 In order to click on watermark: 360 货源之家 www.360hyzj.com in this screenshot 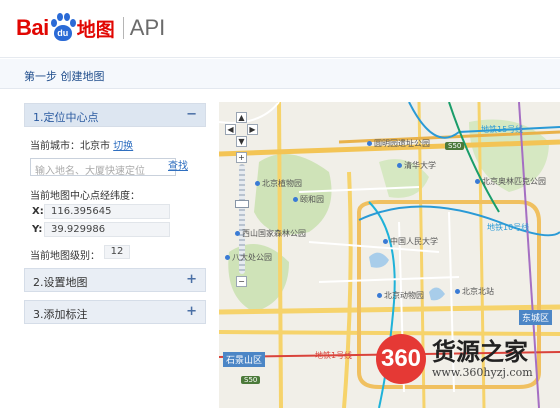, I will do `click(465, 360)`.